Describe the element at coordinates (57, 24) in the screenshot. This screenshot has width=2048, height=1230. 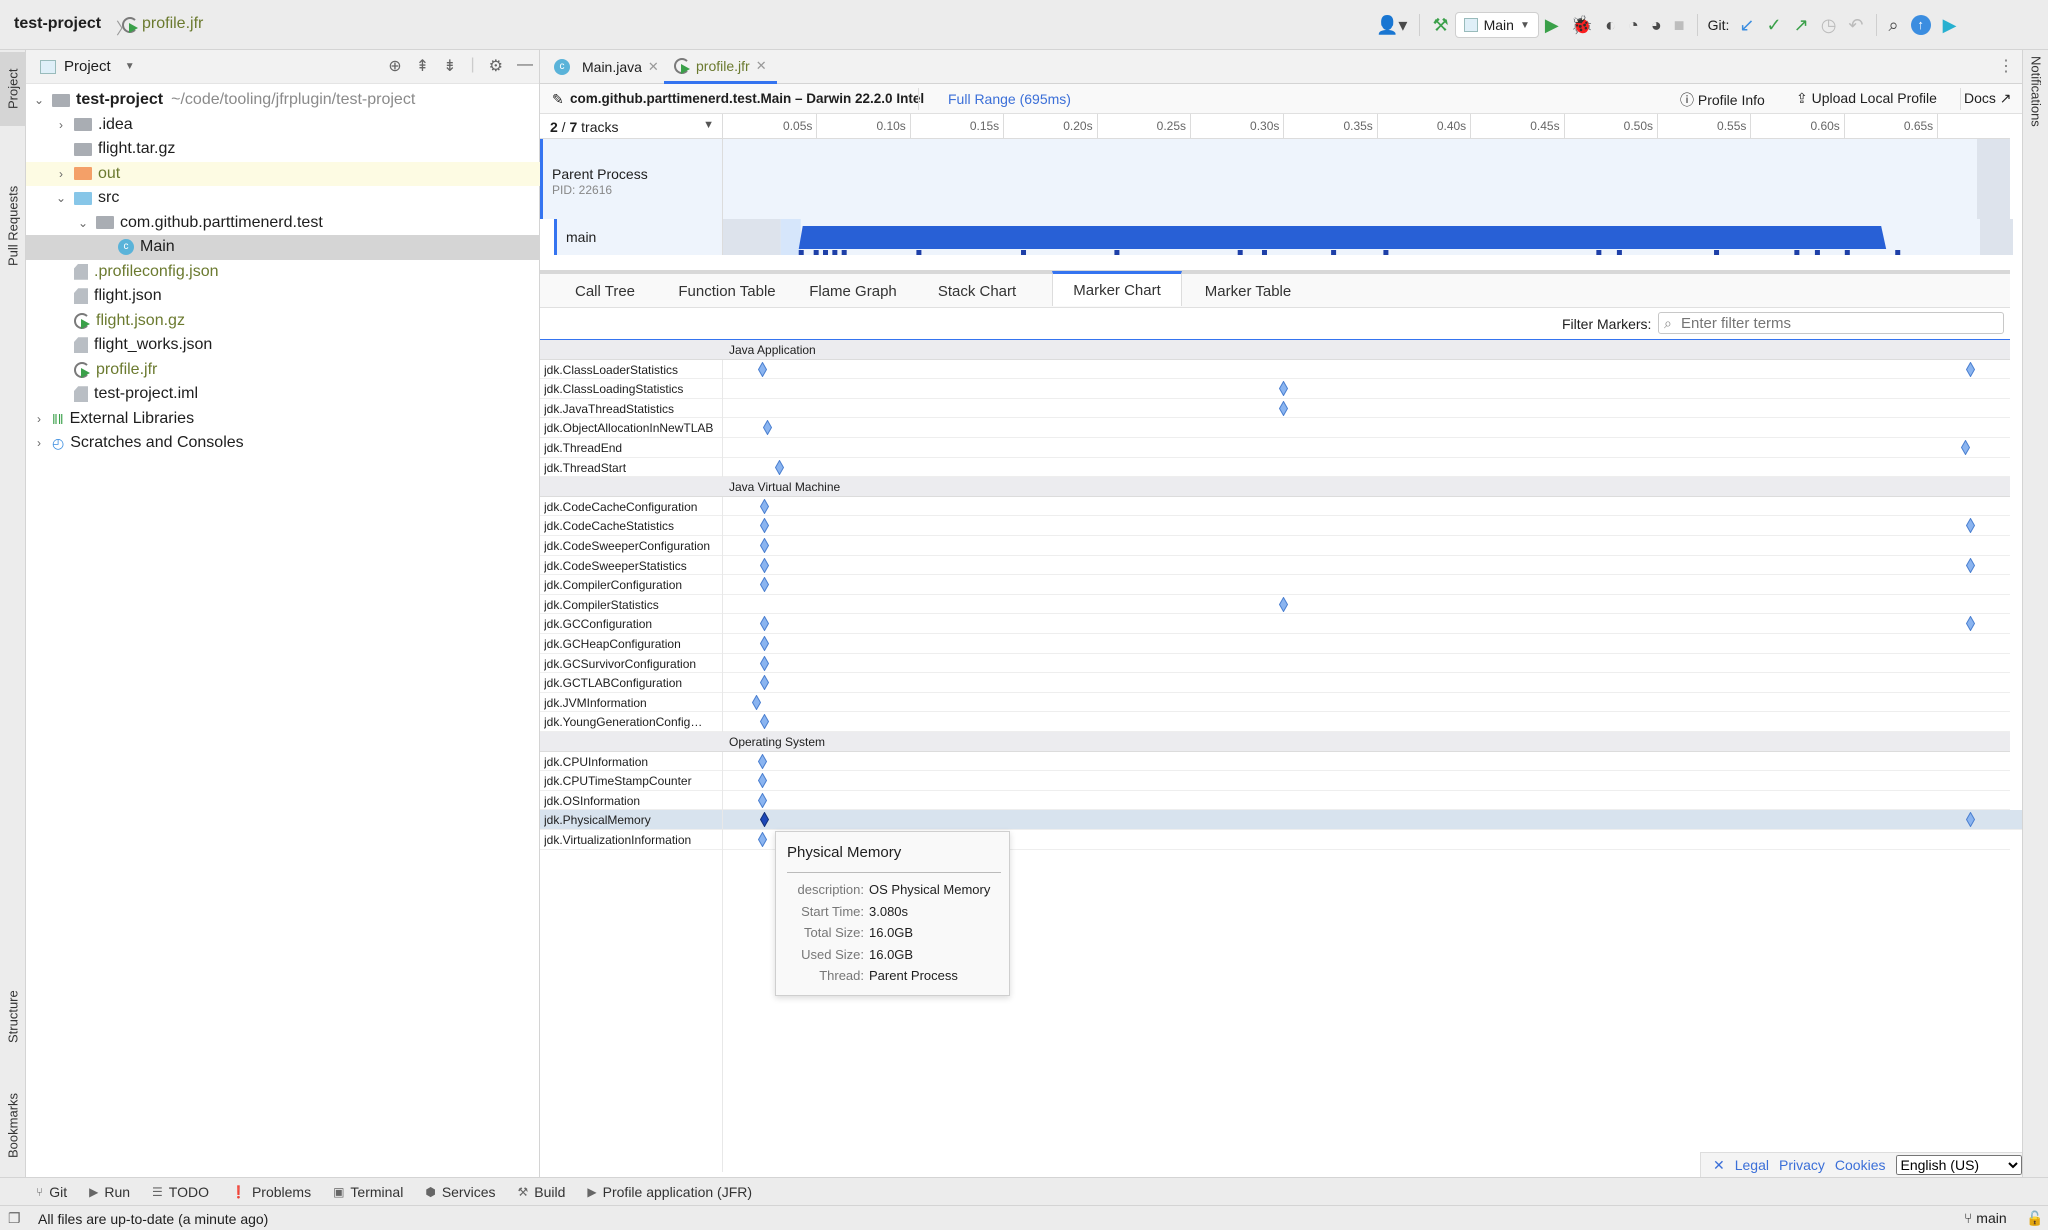
I see `breadcrumb-project: test-project` at that location.